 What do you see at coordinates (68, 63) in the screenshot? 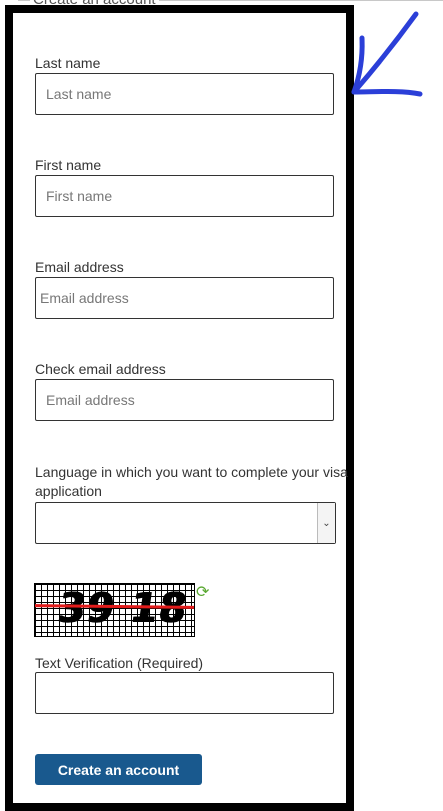
I see `last-name-label: Last name` at bounding box center [68, 63].